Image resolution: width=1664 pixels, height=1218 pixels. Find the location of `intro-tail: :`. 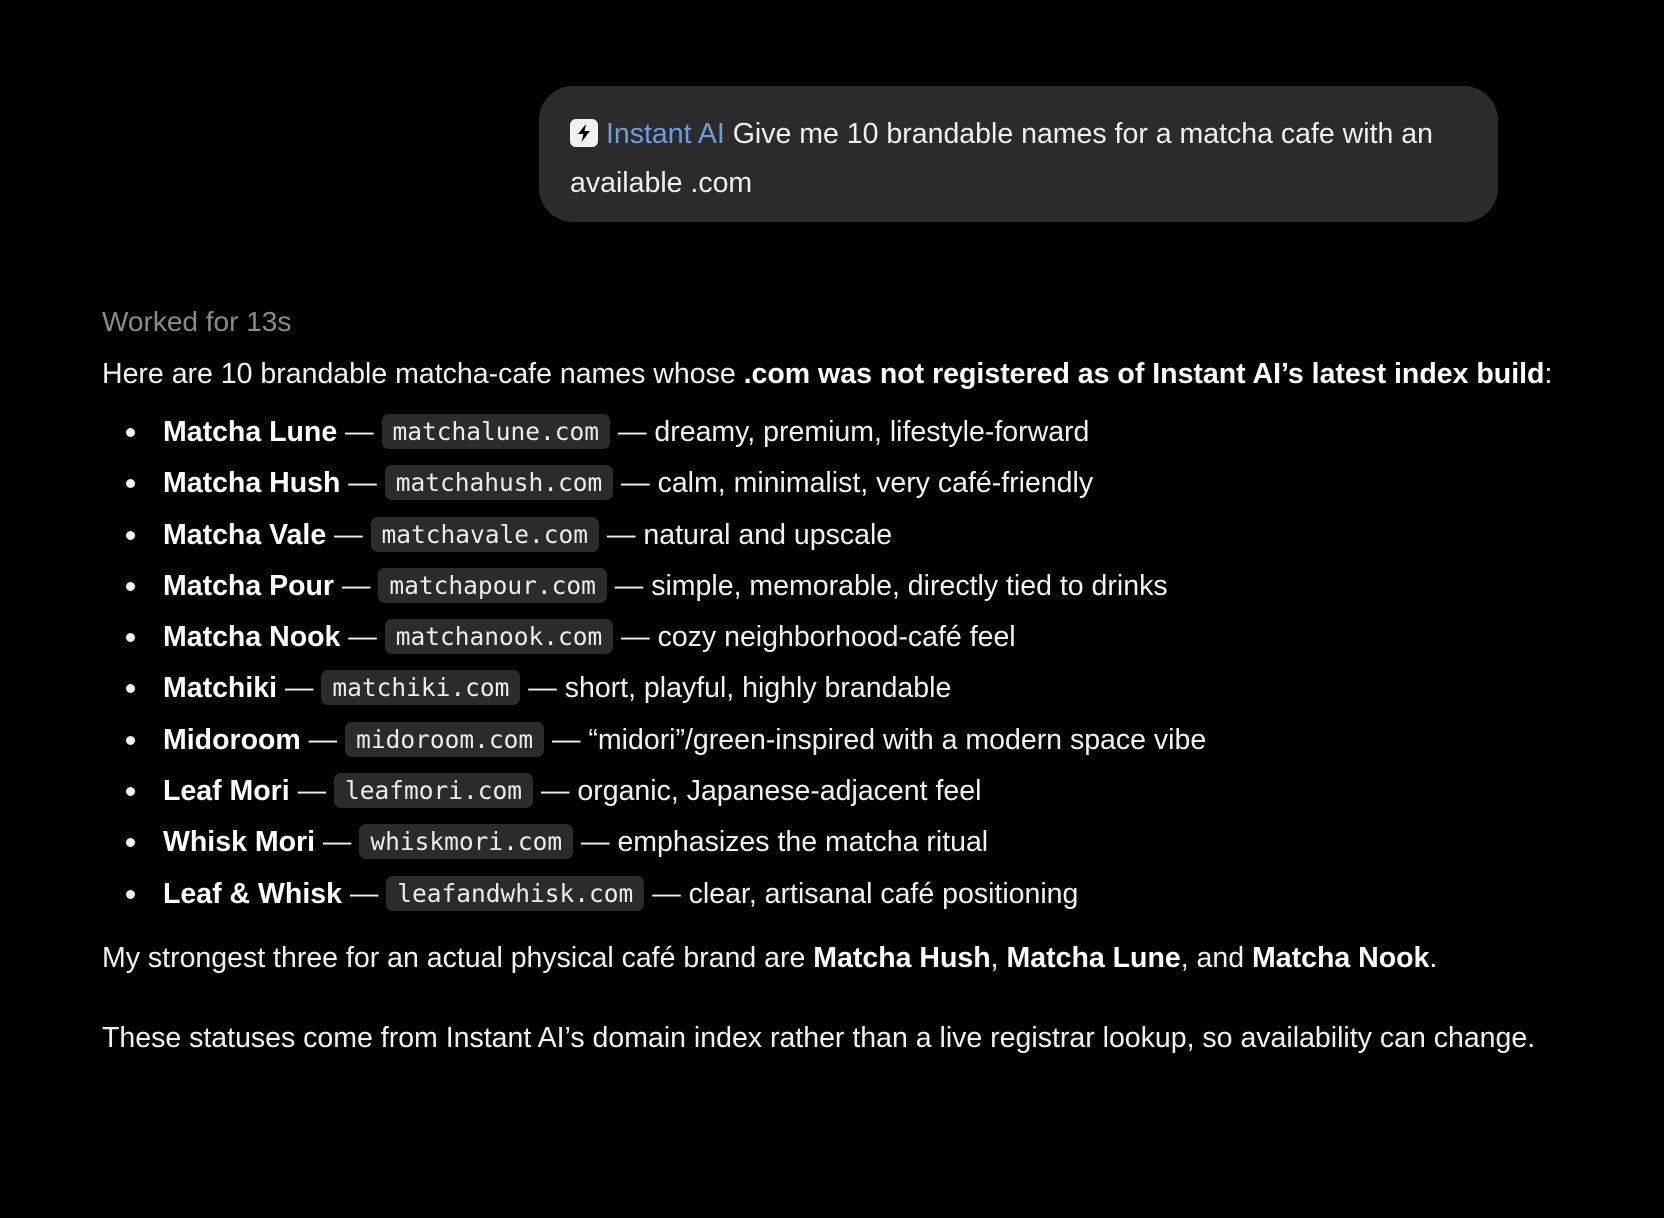

intro-tail: : is located at coordinates (1548, 374).